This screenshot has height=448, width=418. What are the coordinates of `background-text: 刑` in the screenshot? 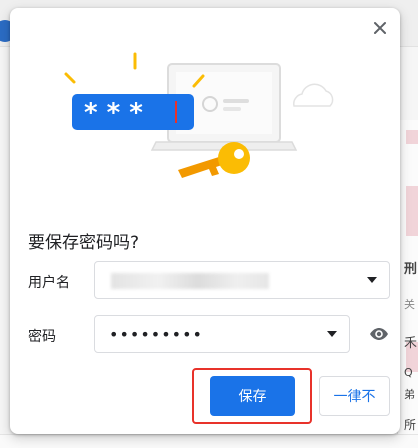 It's located at (411, 269).